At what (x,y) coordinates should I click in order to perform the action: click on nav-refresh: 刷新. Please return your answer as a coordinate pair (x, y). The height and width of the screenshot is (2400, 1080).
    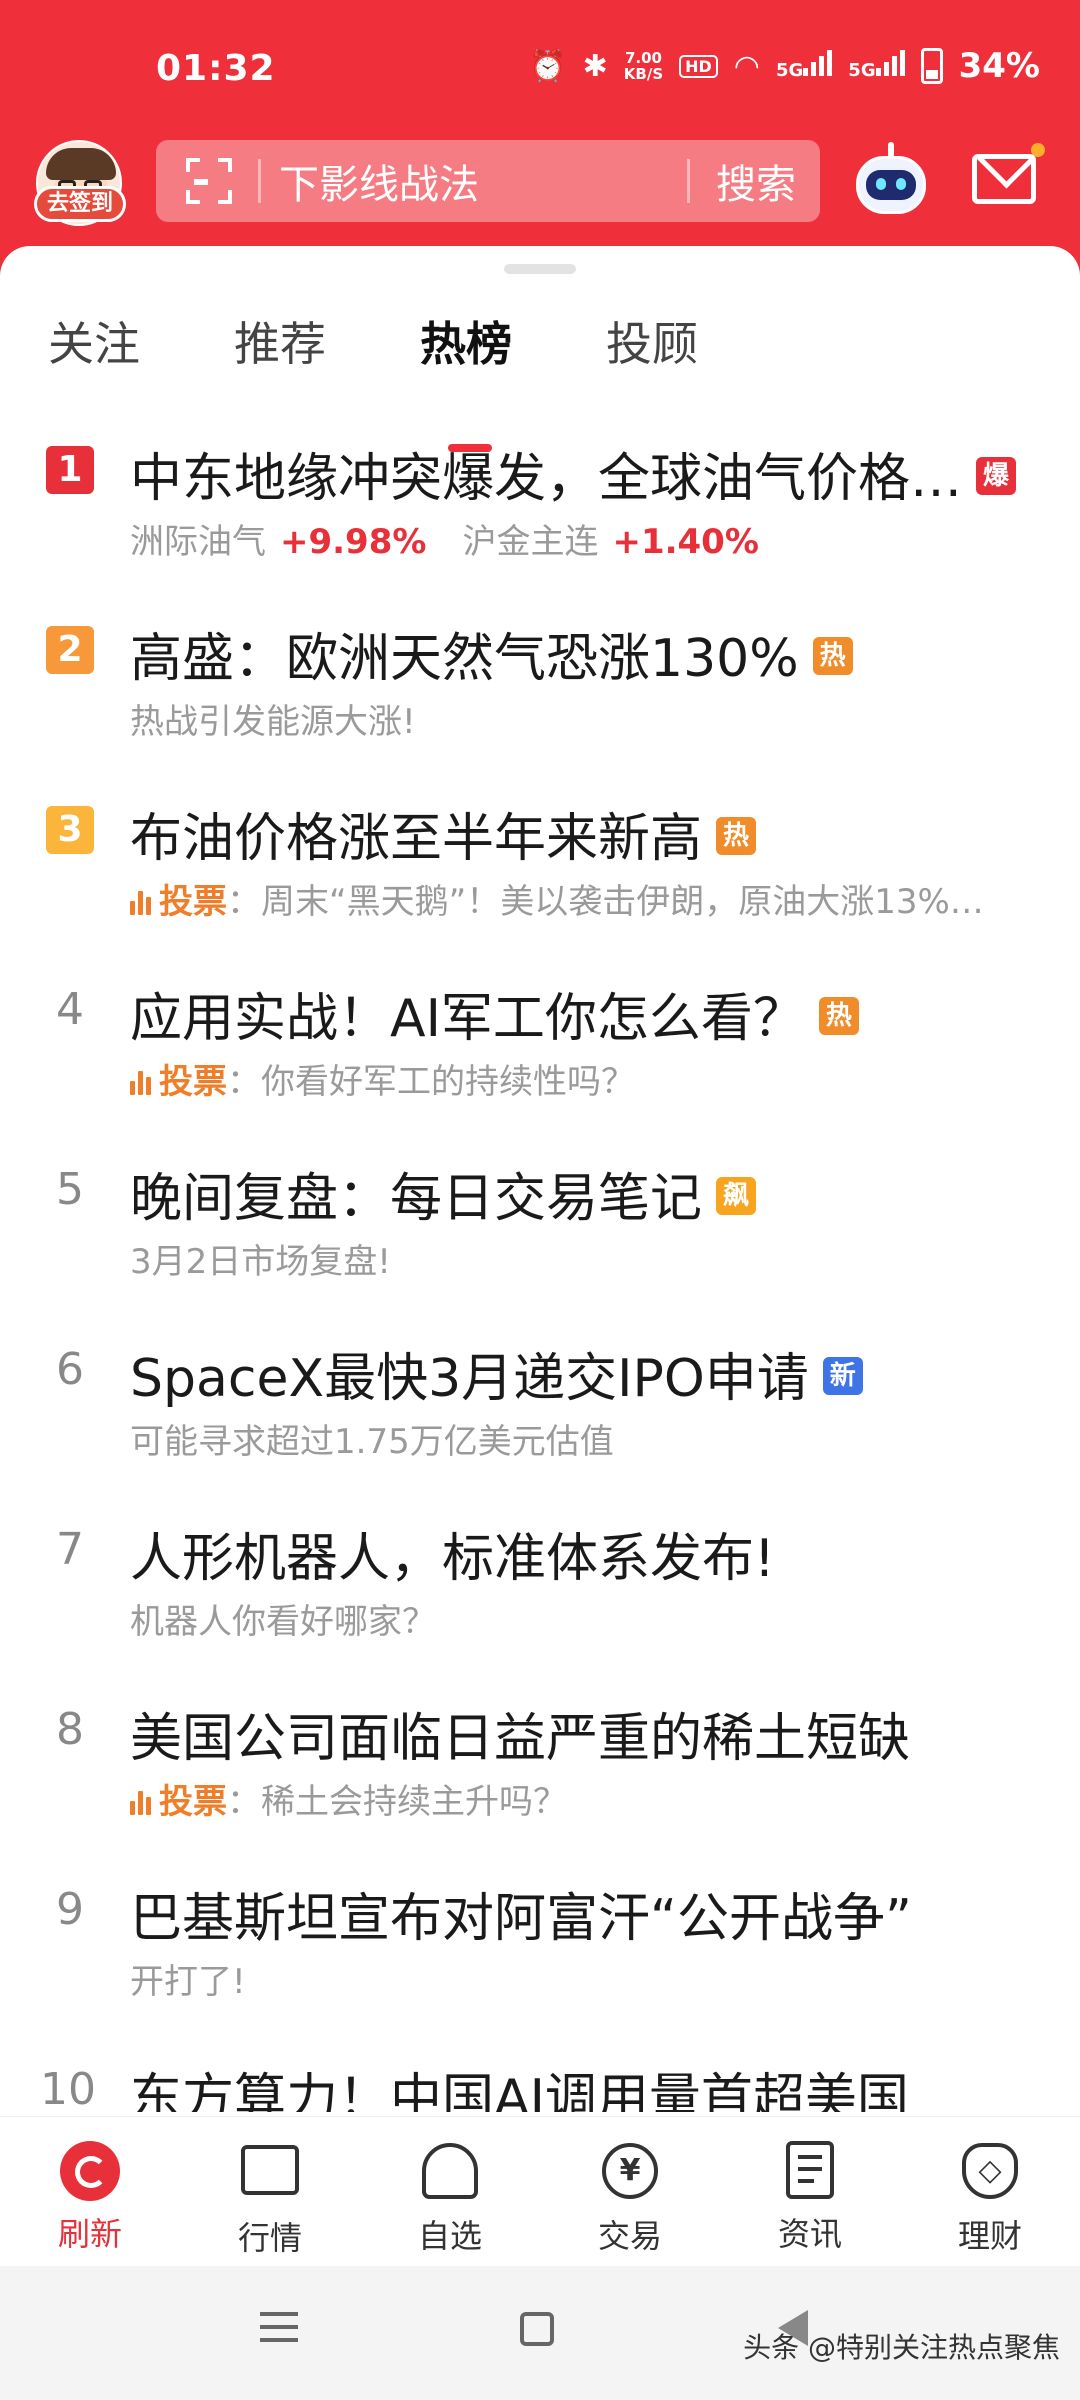
    Looking at the image, I should click on (90, 2198).